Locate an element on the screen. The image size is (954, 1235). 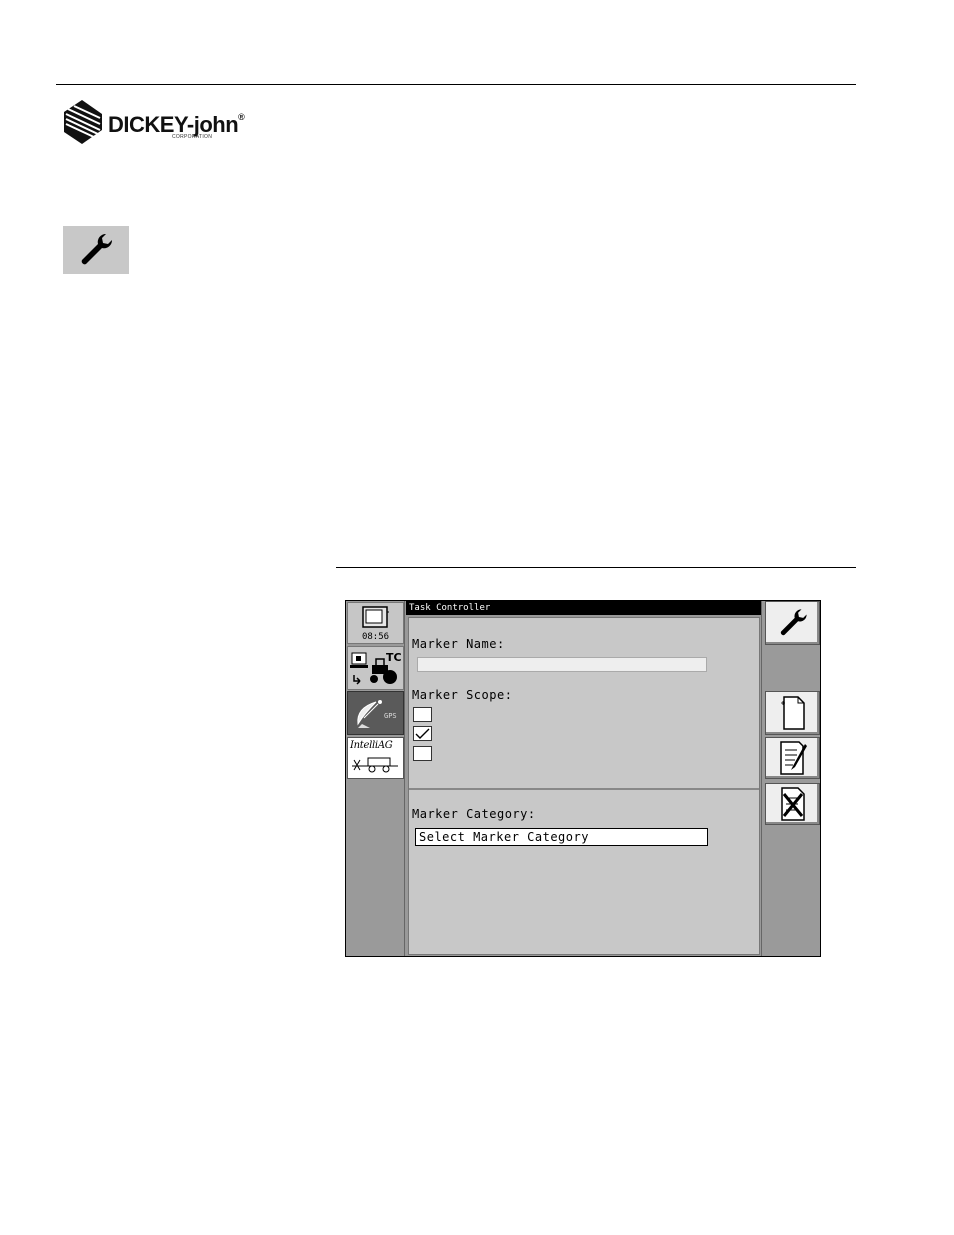
delete-marker-button is located at coordinates (792, 804).